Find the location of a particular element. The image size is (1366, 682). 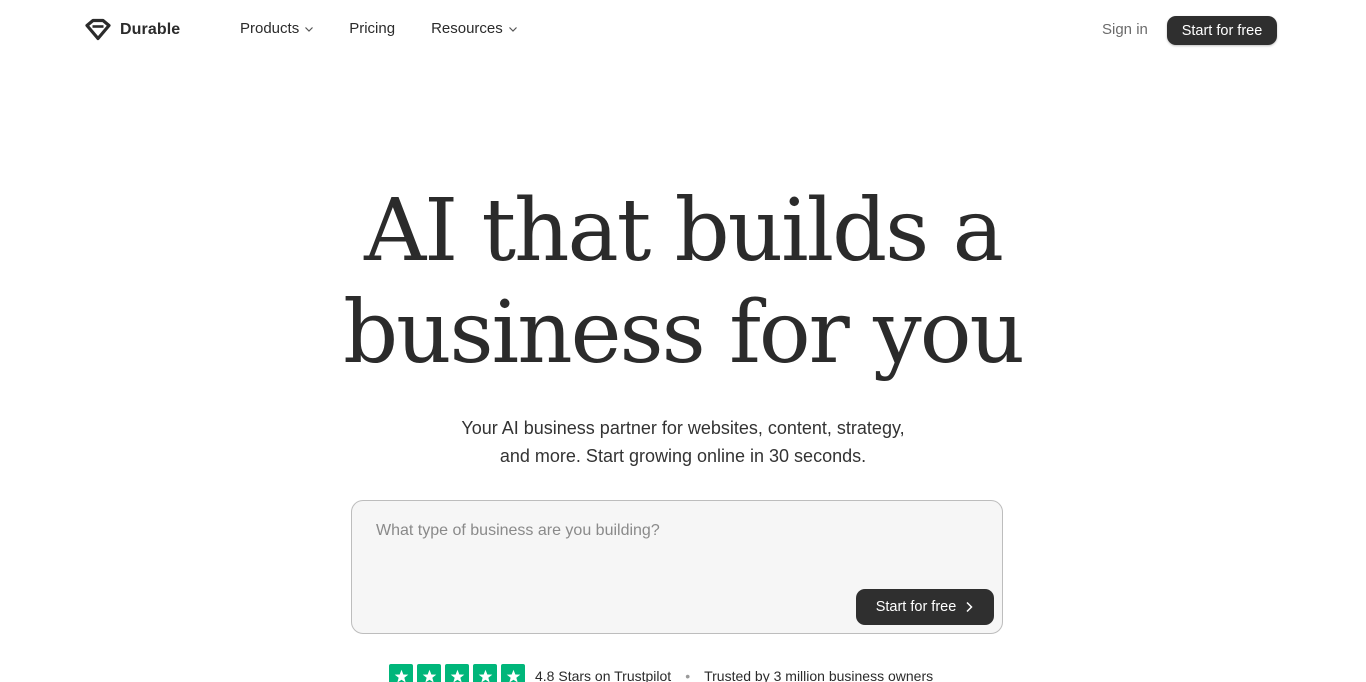

chevron-right-icon is located at coordinates (969, 607).